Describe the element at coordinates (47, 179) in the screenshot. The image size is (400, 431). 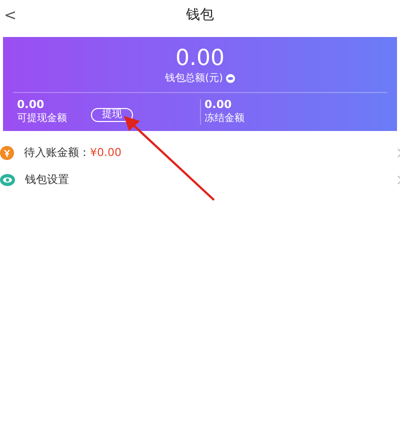
I see `row-label: 钱包设置` at that location.